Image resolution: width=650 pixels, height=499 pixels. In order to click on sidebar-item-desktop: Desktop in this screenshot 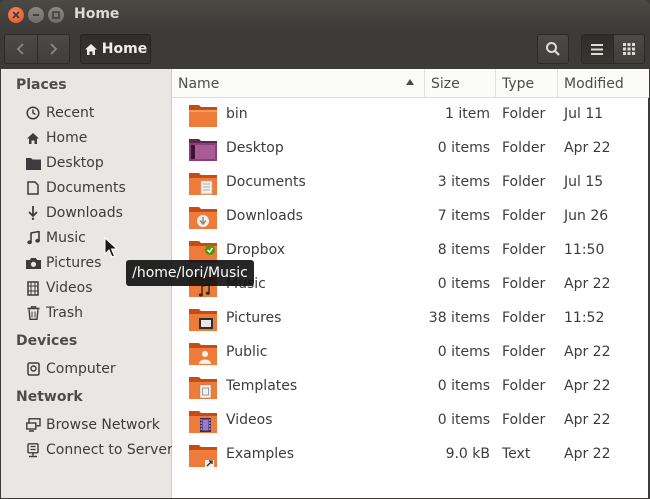, I will do `click(64, 163)`.